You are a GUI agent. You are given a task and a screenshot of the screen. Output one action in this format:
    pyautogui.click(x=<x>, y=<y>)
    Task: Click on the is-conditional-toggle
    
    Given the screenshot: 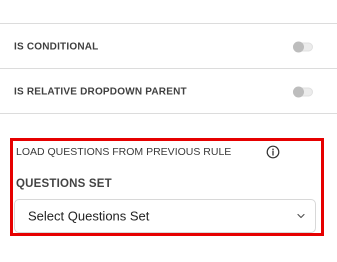 What is the action you would take?
    pyautogui.click(x=303, y=47)
    